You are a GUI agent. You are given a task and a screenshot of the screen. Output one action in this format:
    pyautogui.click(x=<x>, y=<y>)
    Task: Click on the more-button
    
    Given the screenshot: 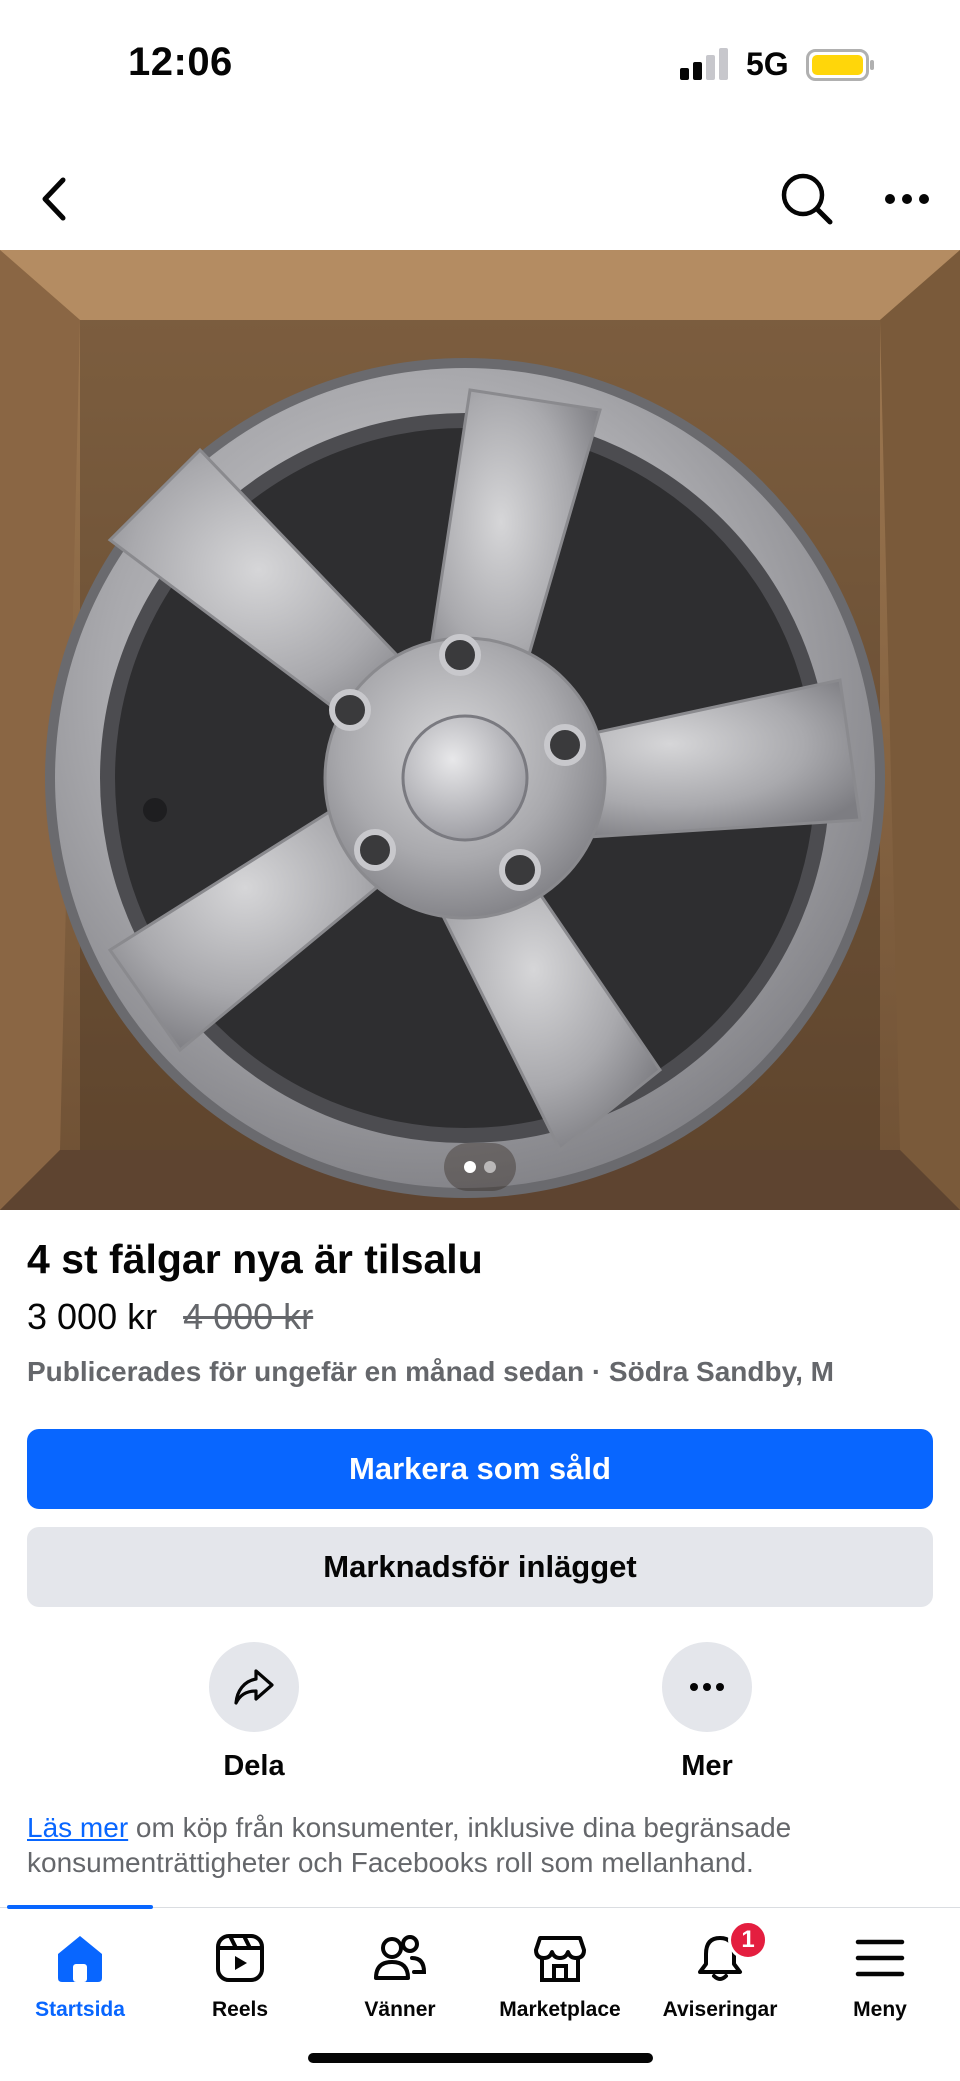 What is the action you would take?
    pyautogui.click(x=707, y=1687)
    